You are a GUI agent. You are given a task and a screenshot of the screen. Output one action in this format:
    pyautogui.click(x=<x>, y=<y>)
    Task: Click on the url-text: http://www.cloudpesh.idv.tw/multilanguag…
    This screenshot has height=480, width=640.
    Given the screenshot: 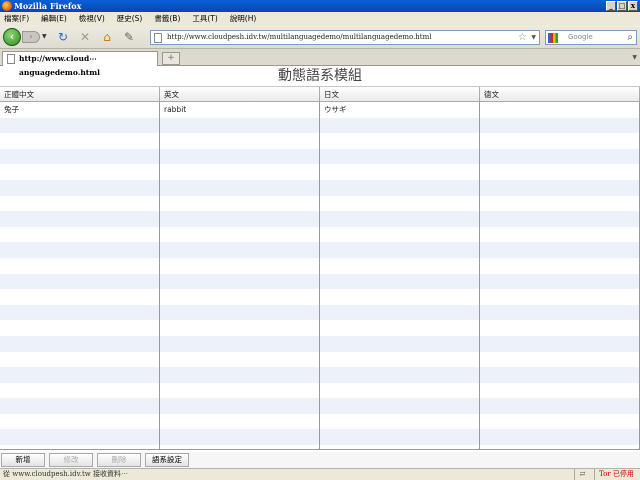 What is the action you would take?
    pyautogui.click(x=299, y=37)
    